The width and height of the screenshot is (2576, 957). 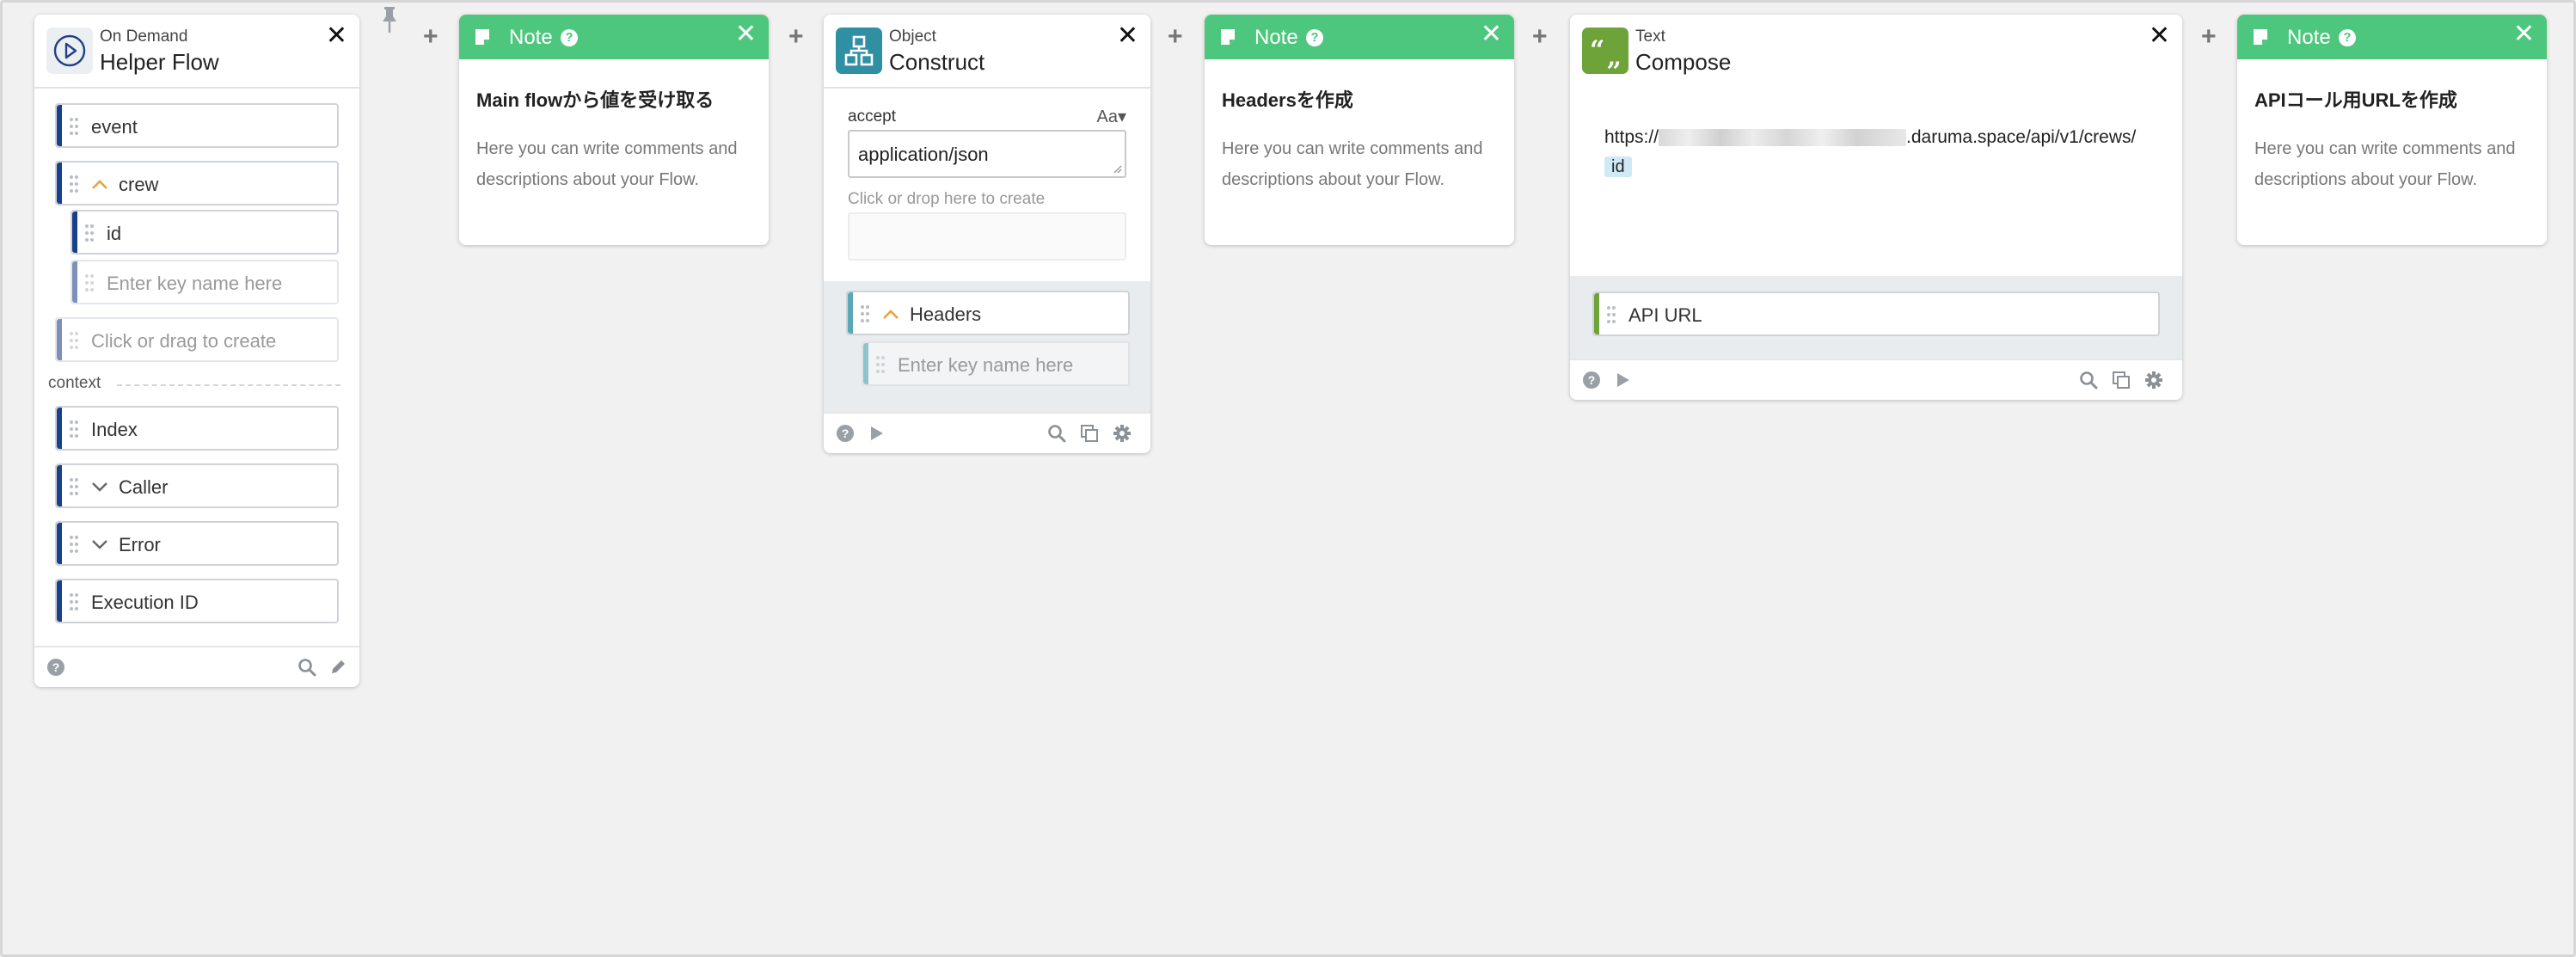 What do you see at coordinates (2392, 37) in the screenshot?
I see `note-header: Note ? ✕` at bounding box center [2392, 37].